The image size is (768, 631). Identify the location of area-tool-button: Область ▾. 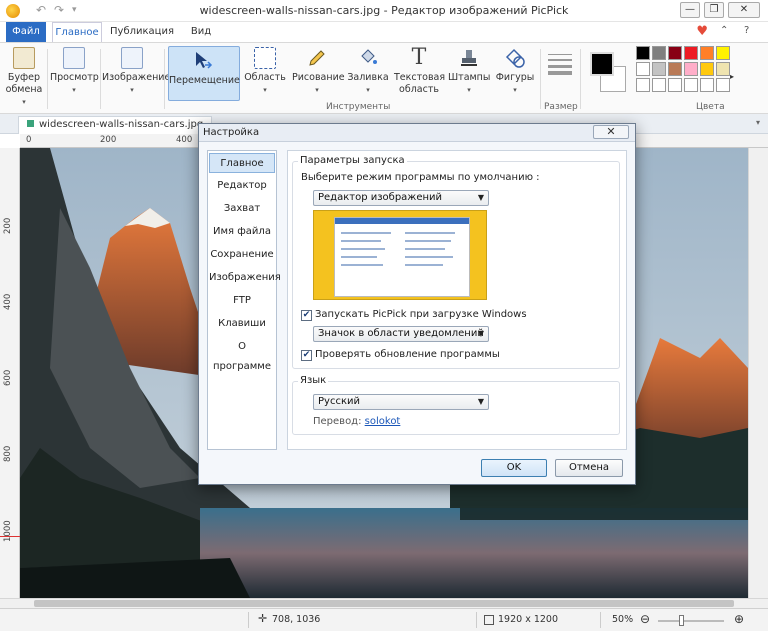
(265, 71).